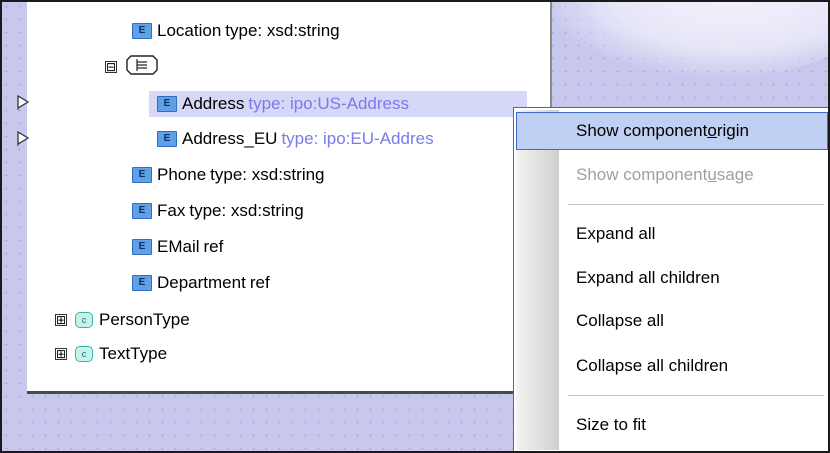  I want to click on element-name: EMail, so click(178, 246).